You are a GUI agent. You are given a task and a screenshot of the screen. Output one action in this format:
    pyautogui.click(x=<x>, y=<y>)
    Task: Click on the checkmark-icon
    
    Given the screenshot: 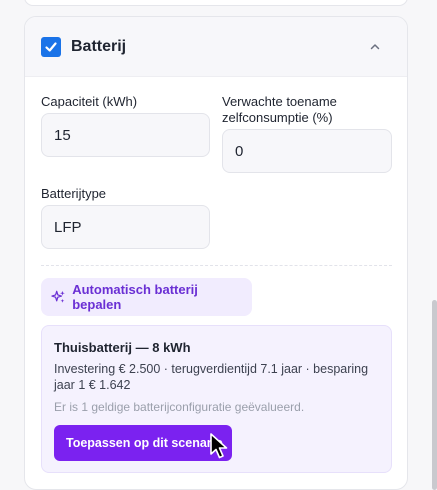 What is the action you would take?
    pyautogui.click(x=51, y=46)
    